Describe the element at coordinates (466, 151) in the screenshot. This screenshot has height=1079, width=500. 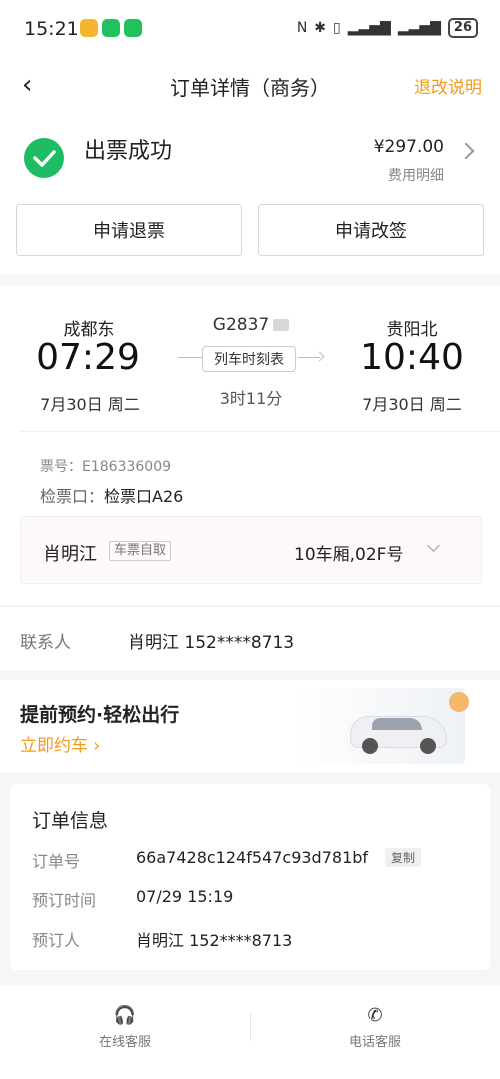
I see `chevron-right-icon` at that location.